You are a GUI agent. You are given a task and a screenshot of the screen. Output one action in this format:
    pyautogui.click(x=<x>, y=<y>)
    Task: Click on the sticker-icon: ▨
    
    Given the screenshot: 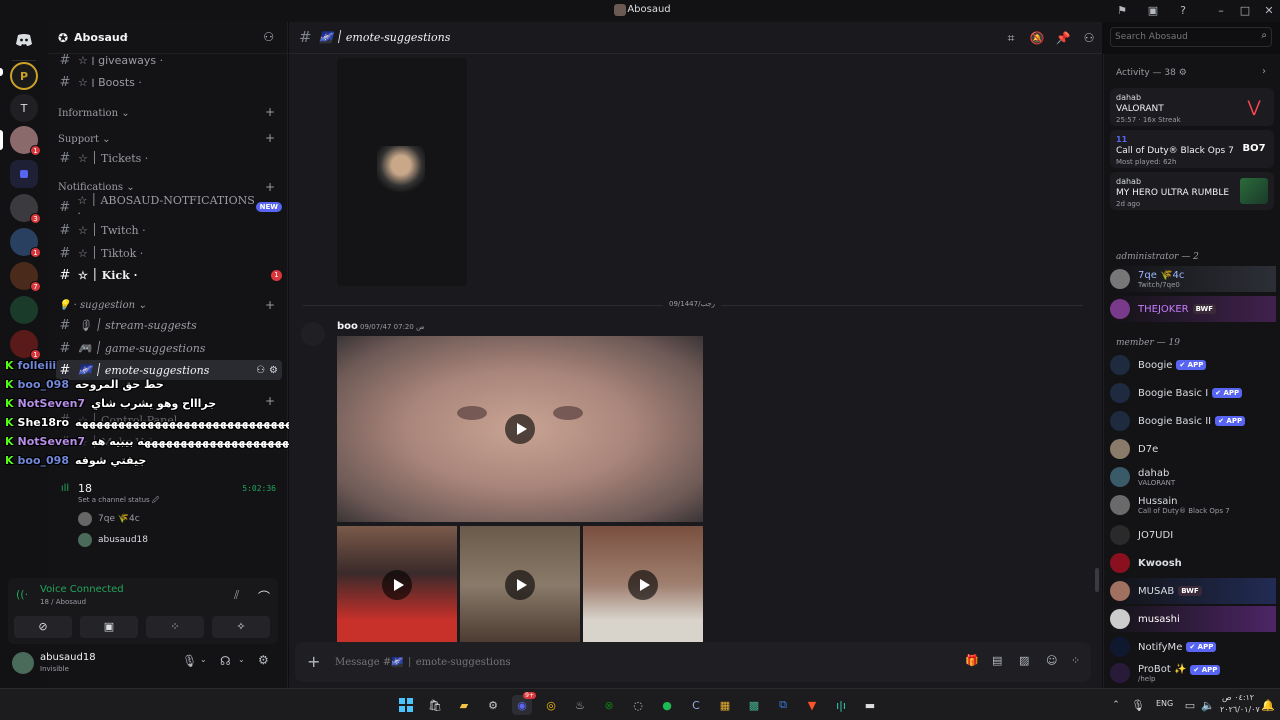 What is the action you would take?
    pyautogui.click(x=1024, y=660)
    